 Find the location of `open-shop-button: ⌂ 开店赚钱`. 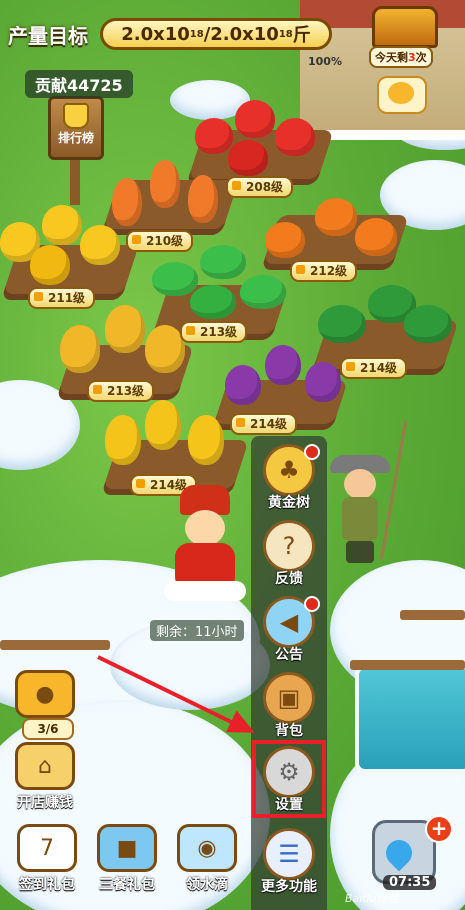

open-shop-button: ⌂ 开店赚钱 is located at coordinates (45, 778).